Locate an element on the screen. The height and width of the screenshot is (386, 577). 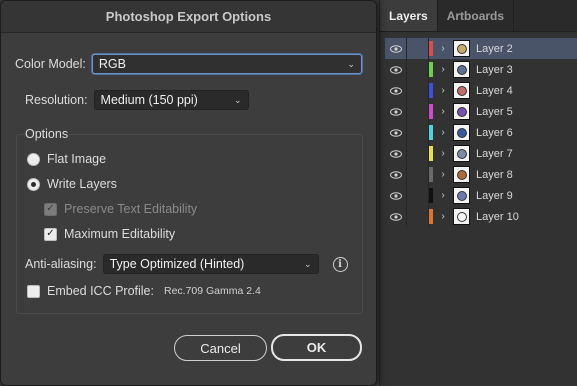
tab-artboards: Artboards is located at coordinates (476, 15).